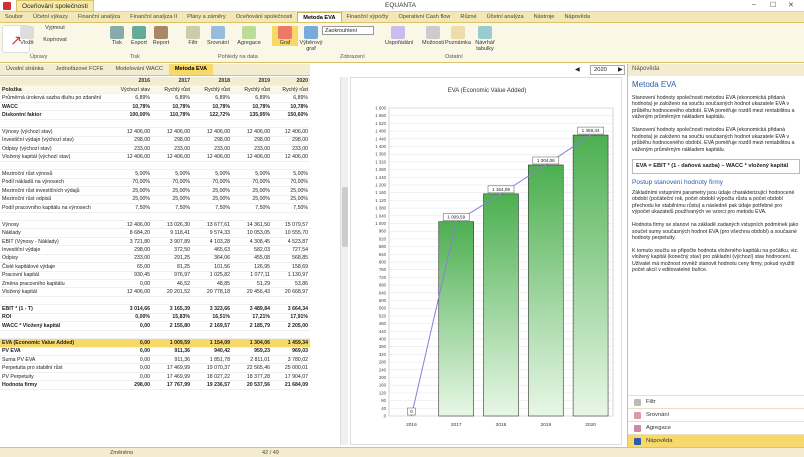  What do you see at coordinates (212, 259) in the screenshot?
I see `table-cell: 364,06` at bounding box center [212, 259].